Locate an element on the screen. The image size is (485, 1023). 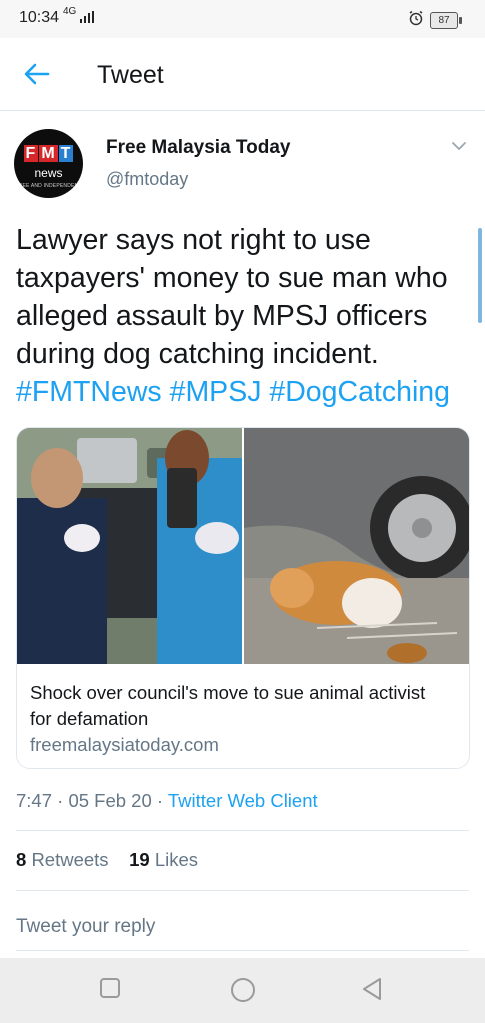
reply-input: Tweet your reply is located at coordinates (85, 927).